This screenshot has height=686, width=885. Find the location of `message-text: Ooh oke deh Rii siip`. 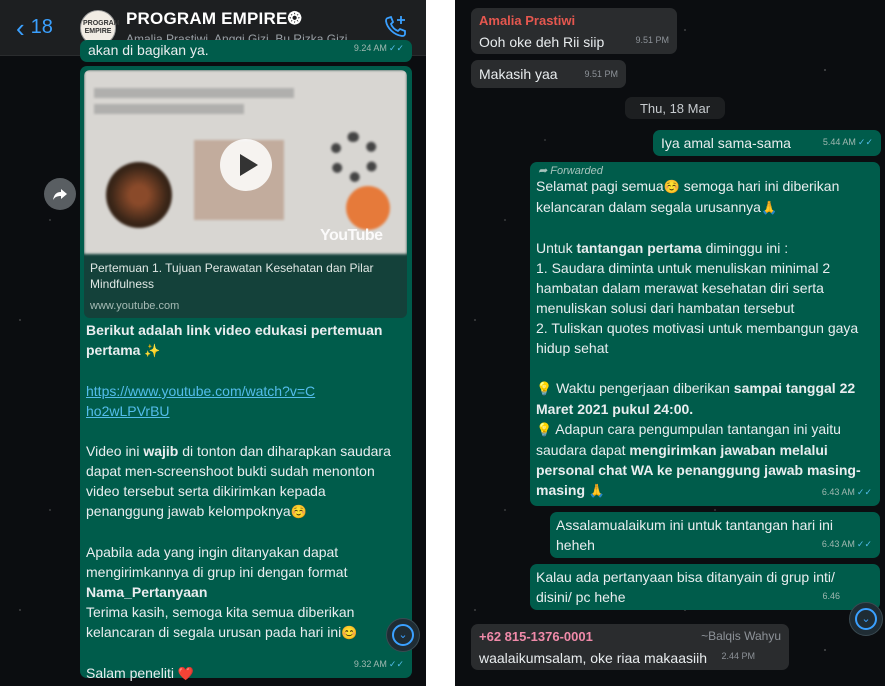

message-text: Ooh oke deh Rii siip is located at coordinates (542, 42).